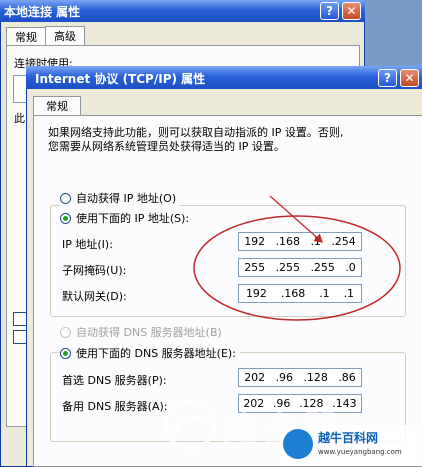  Describe the element at coordinates (298, 444) in the screenshot. I see `site-logo-icon` at that location.